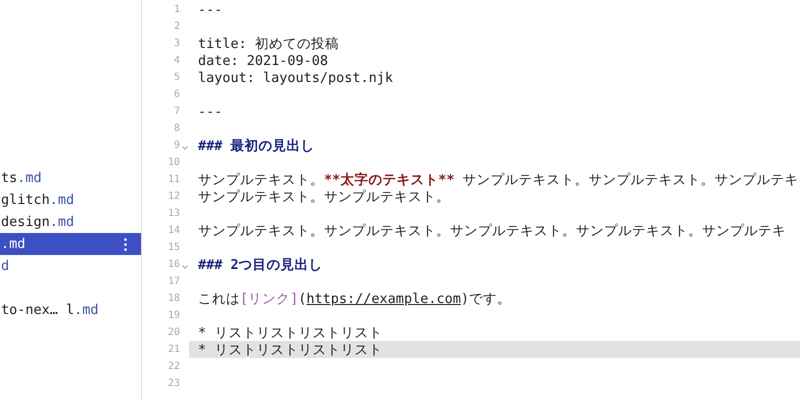  I want to click on file-item: design.md, so click(70, 222).